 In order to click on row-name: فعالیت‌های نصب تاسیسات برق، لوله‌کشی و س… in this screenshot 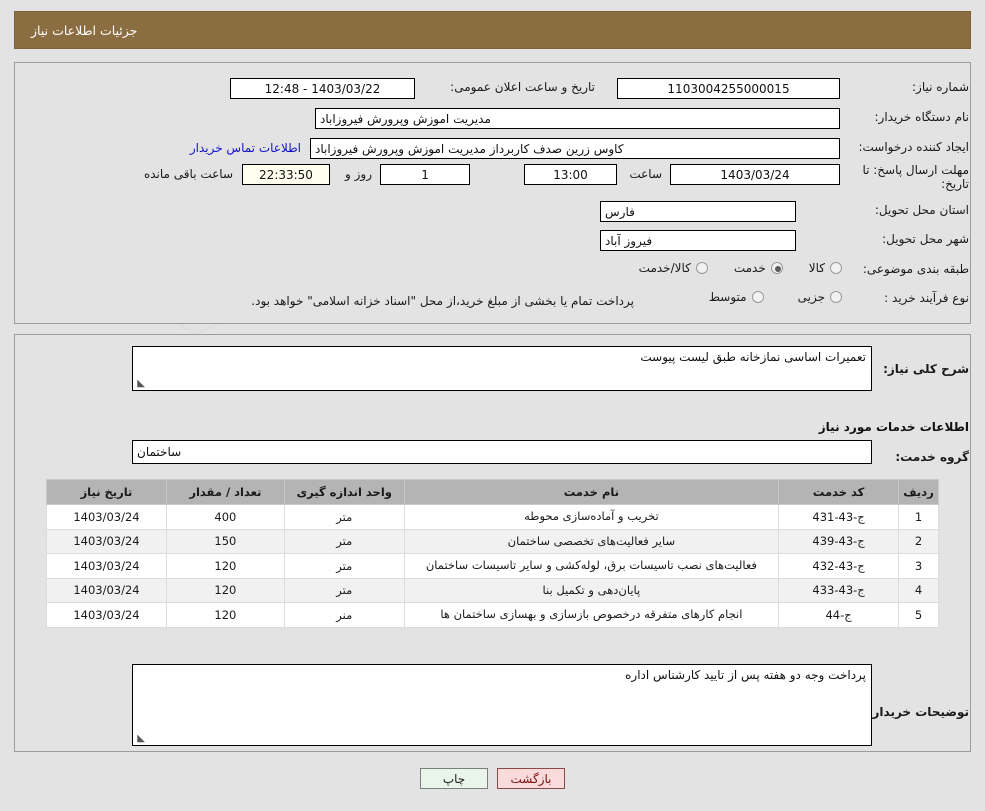, I will do `click(591, 566)`.